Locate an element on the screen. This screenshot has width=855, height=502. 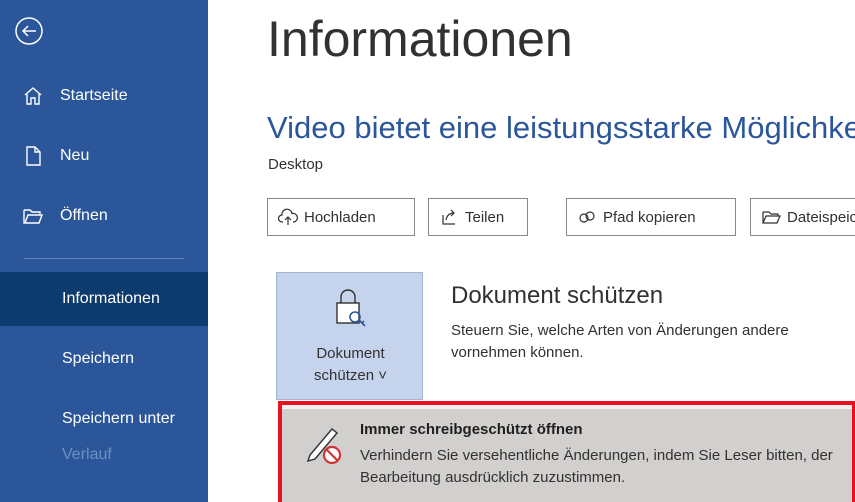
sidebar-item-label: Speichern unter is located at coordinates (118, 418).